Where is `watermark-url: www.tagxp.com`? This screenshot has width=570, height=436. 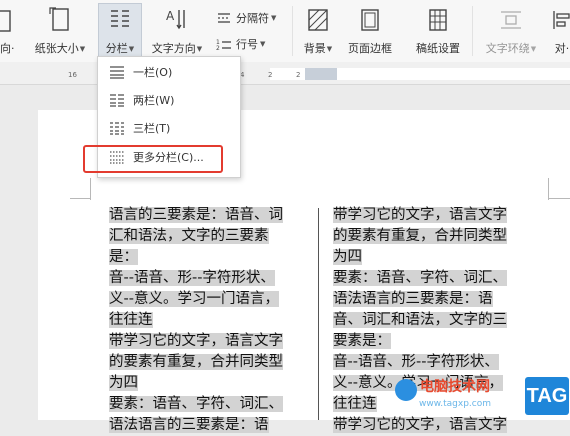 watermark-url: www.tagxp.com is located at coordinates (455, 404).